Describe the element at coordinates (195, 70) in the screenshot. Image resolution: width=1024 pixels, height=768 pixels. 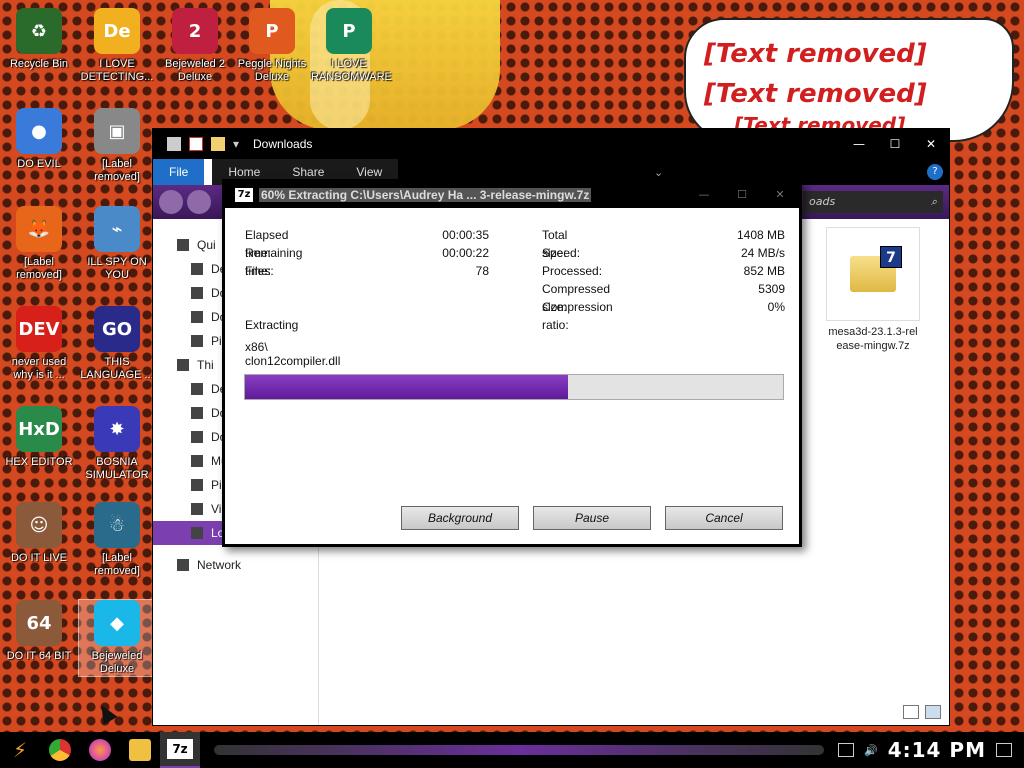
I see `desktop-icon-label: Bejeweled 2 Deluxe` at that location.